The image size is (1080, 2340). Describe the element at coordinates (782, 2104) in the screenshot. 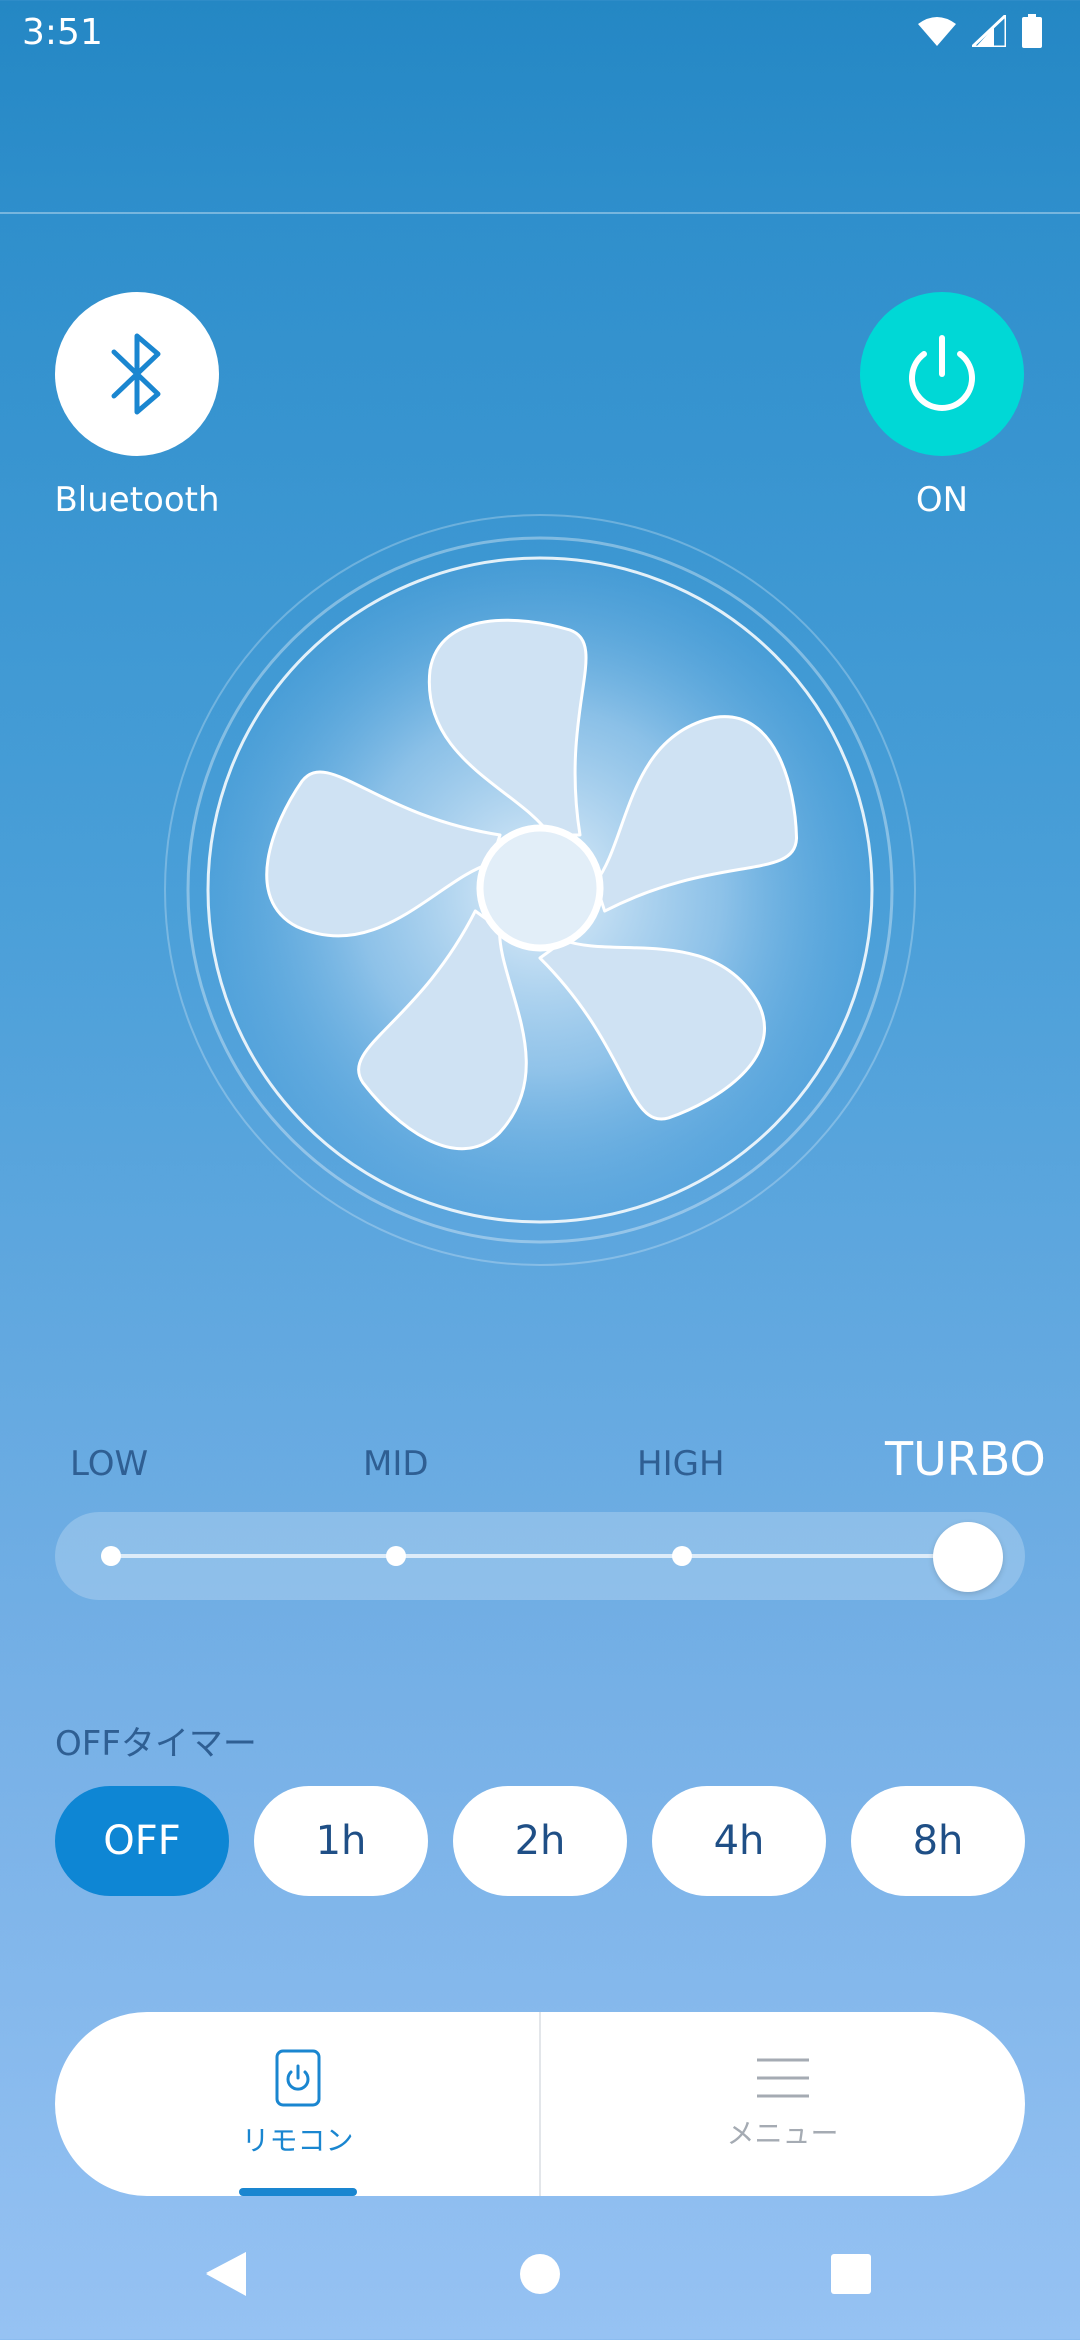

I see `nav-item-menu: メニュー` at that location.